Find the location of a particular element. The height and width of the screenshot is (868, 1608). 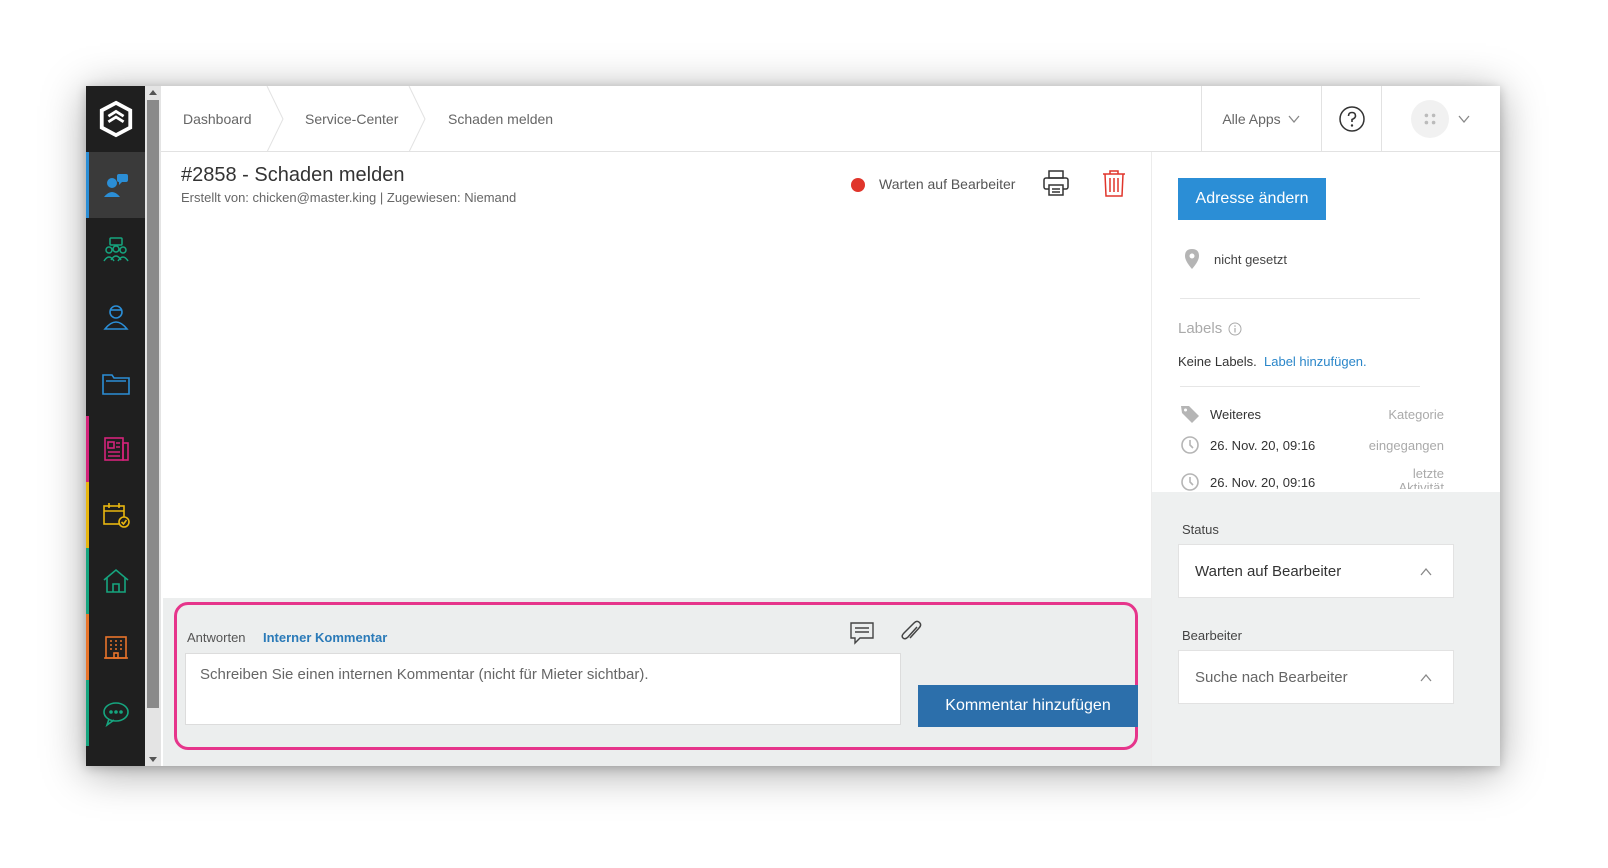

received-label: eingegangen is located at coordinates (1406, 445).